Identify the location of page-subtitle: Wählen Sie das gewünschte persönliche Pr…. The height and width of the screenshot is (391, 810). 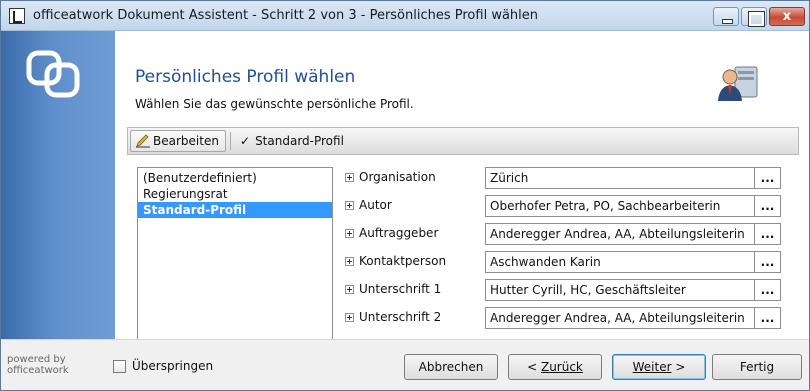
(274, 104).